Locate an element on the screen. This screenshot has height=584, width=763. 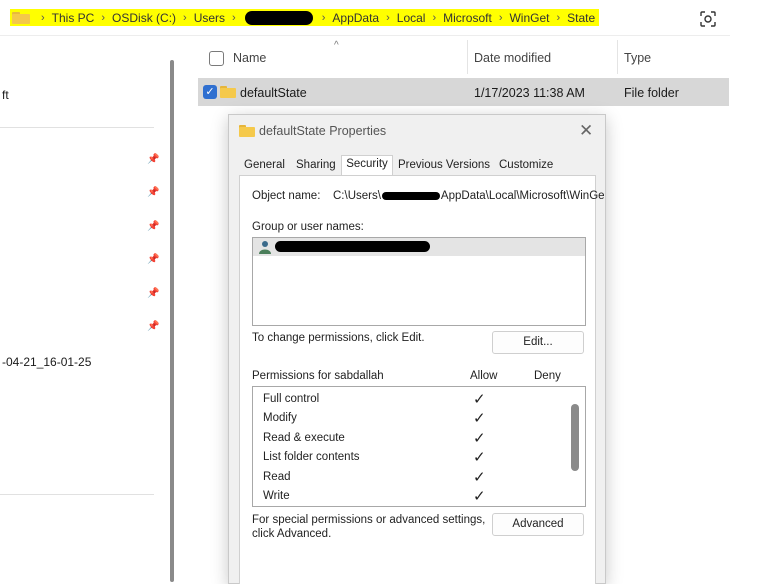
group-label: Group or user names: is located at coordinates (308, 227).